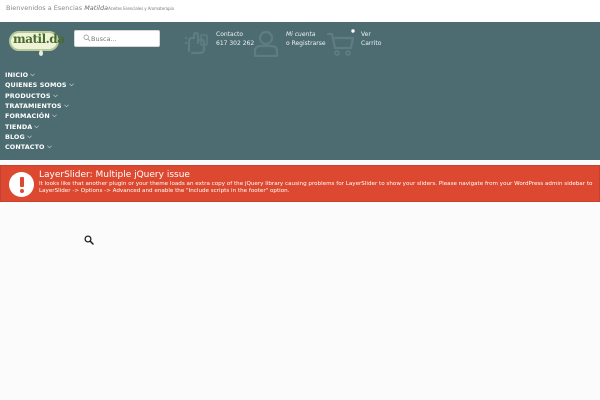 This screenshot has width=600, height=400. Describe the element at coordinates (39, 75) in the screenshot. I see `menu-item-inicio: INICIO` at that location.